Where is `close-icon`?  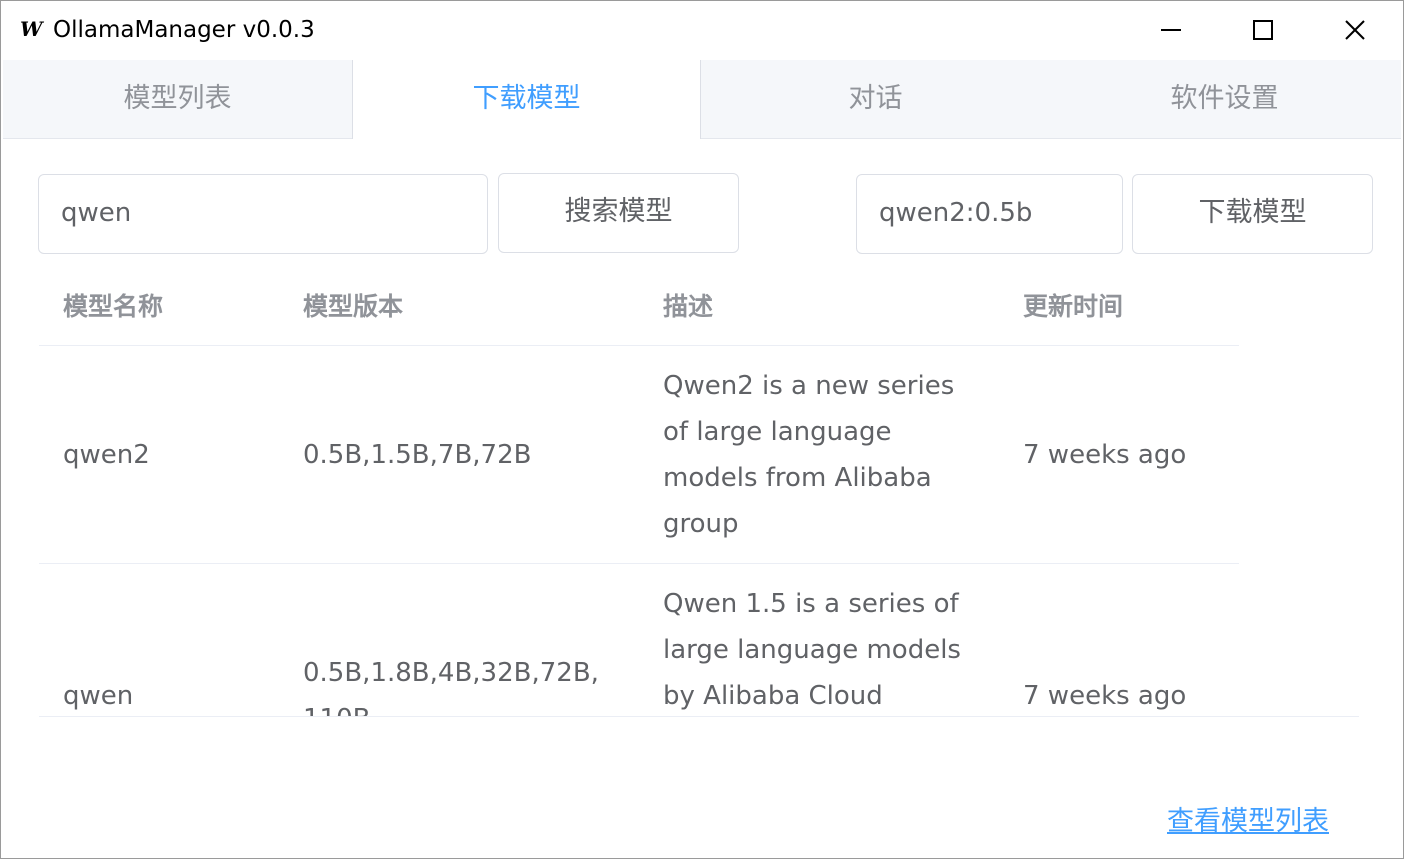
close-icon is located at coordinates (1355, 30).